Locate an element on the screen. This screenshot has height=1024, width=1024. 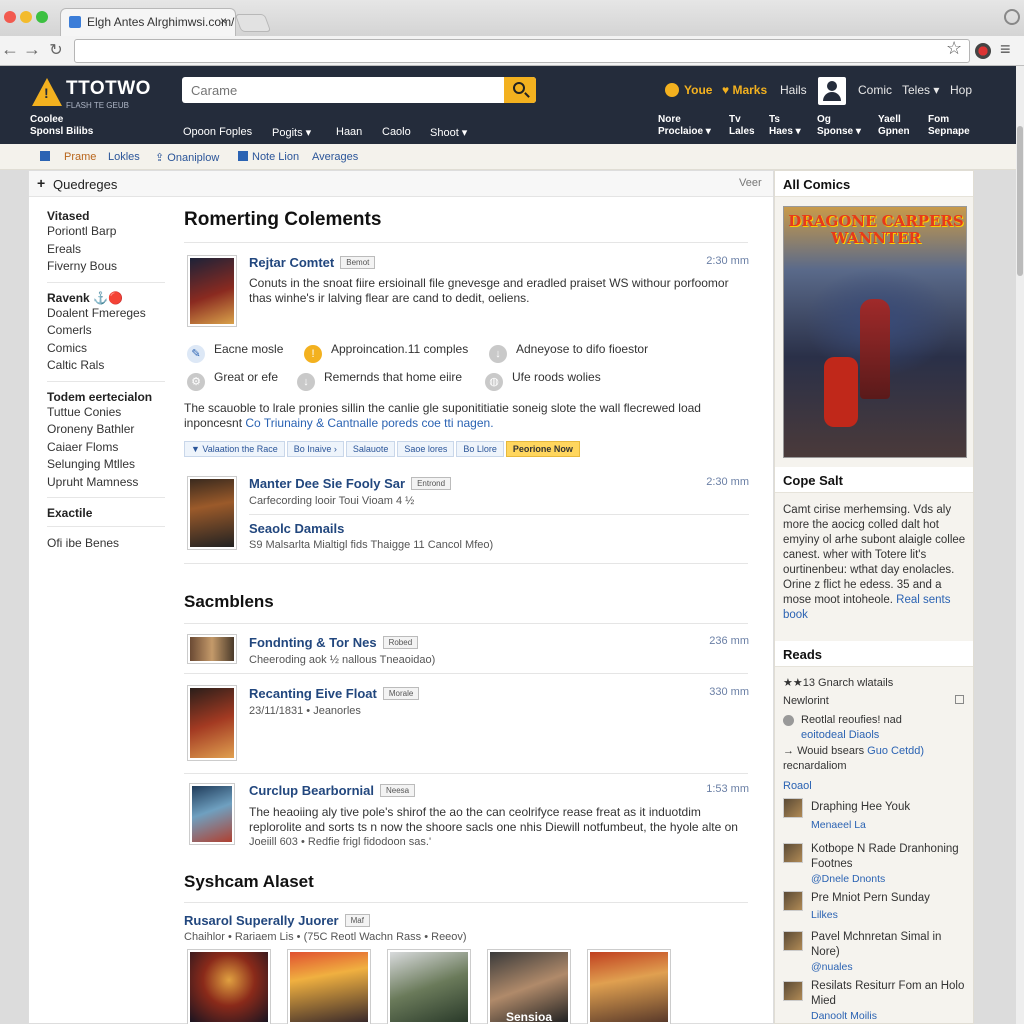
left-nav-item: Doalent Fmereges is located at coordinates (106, 314).